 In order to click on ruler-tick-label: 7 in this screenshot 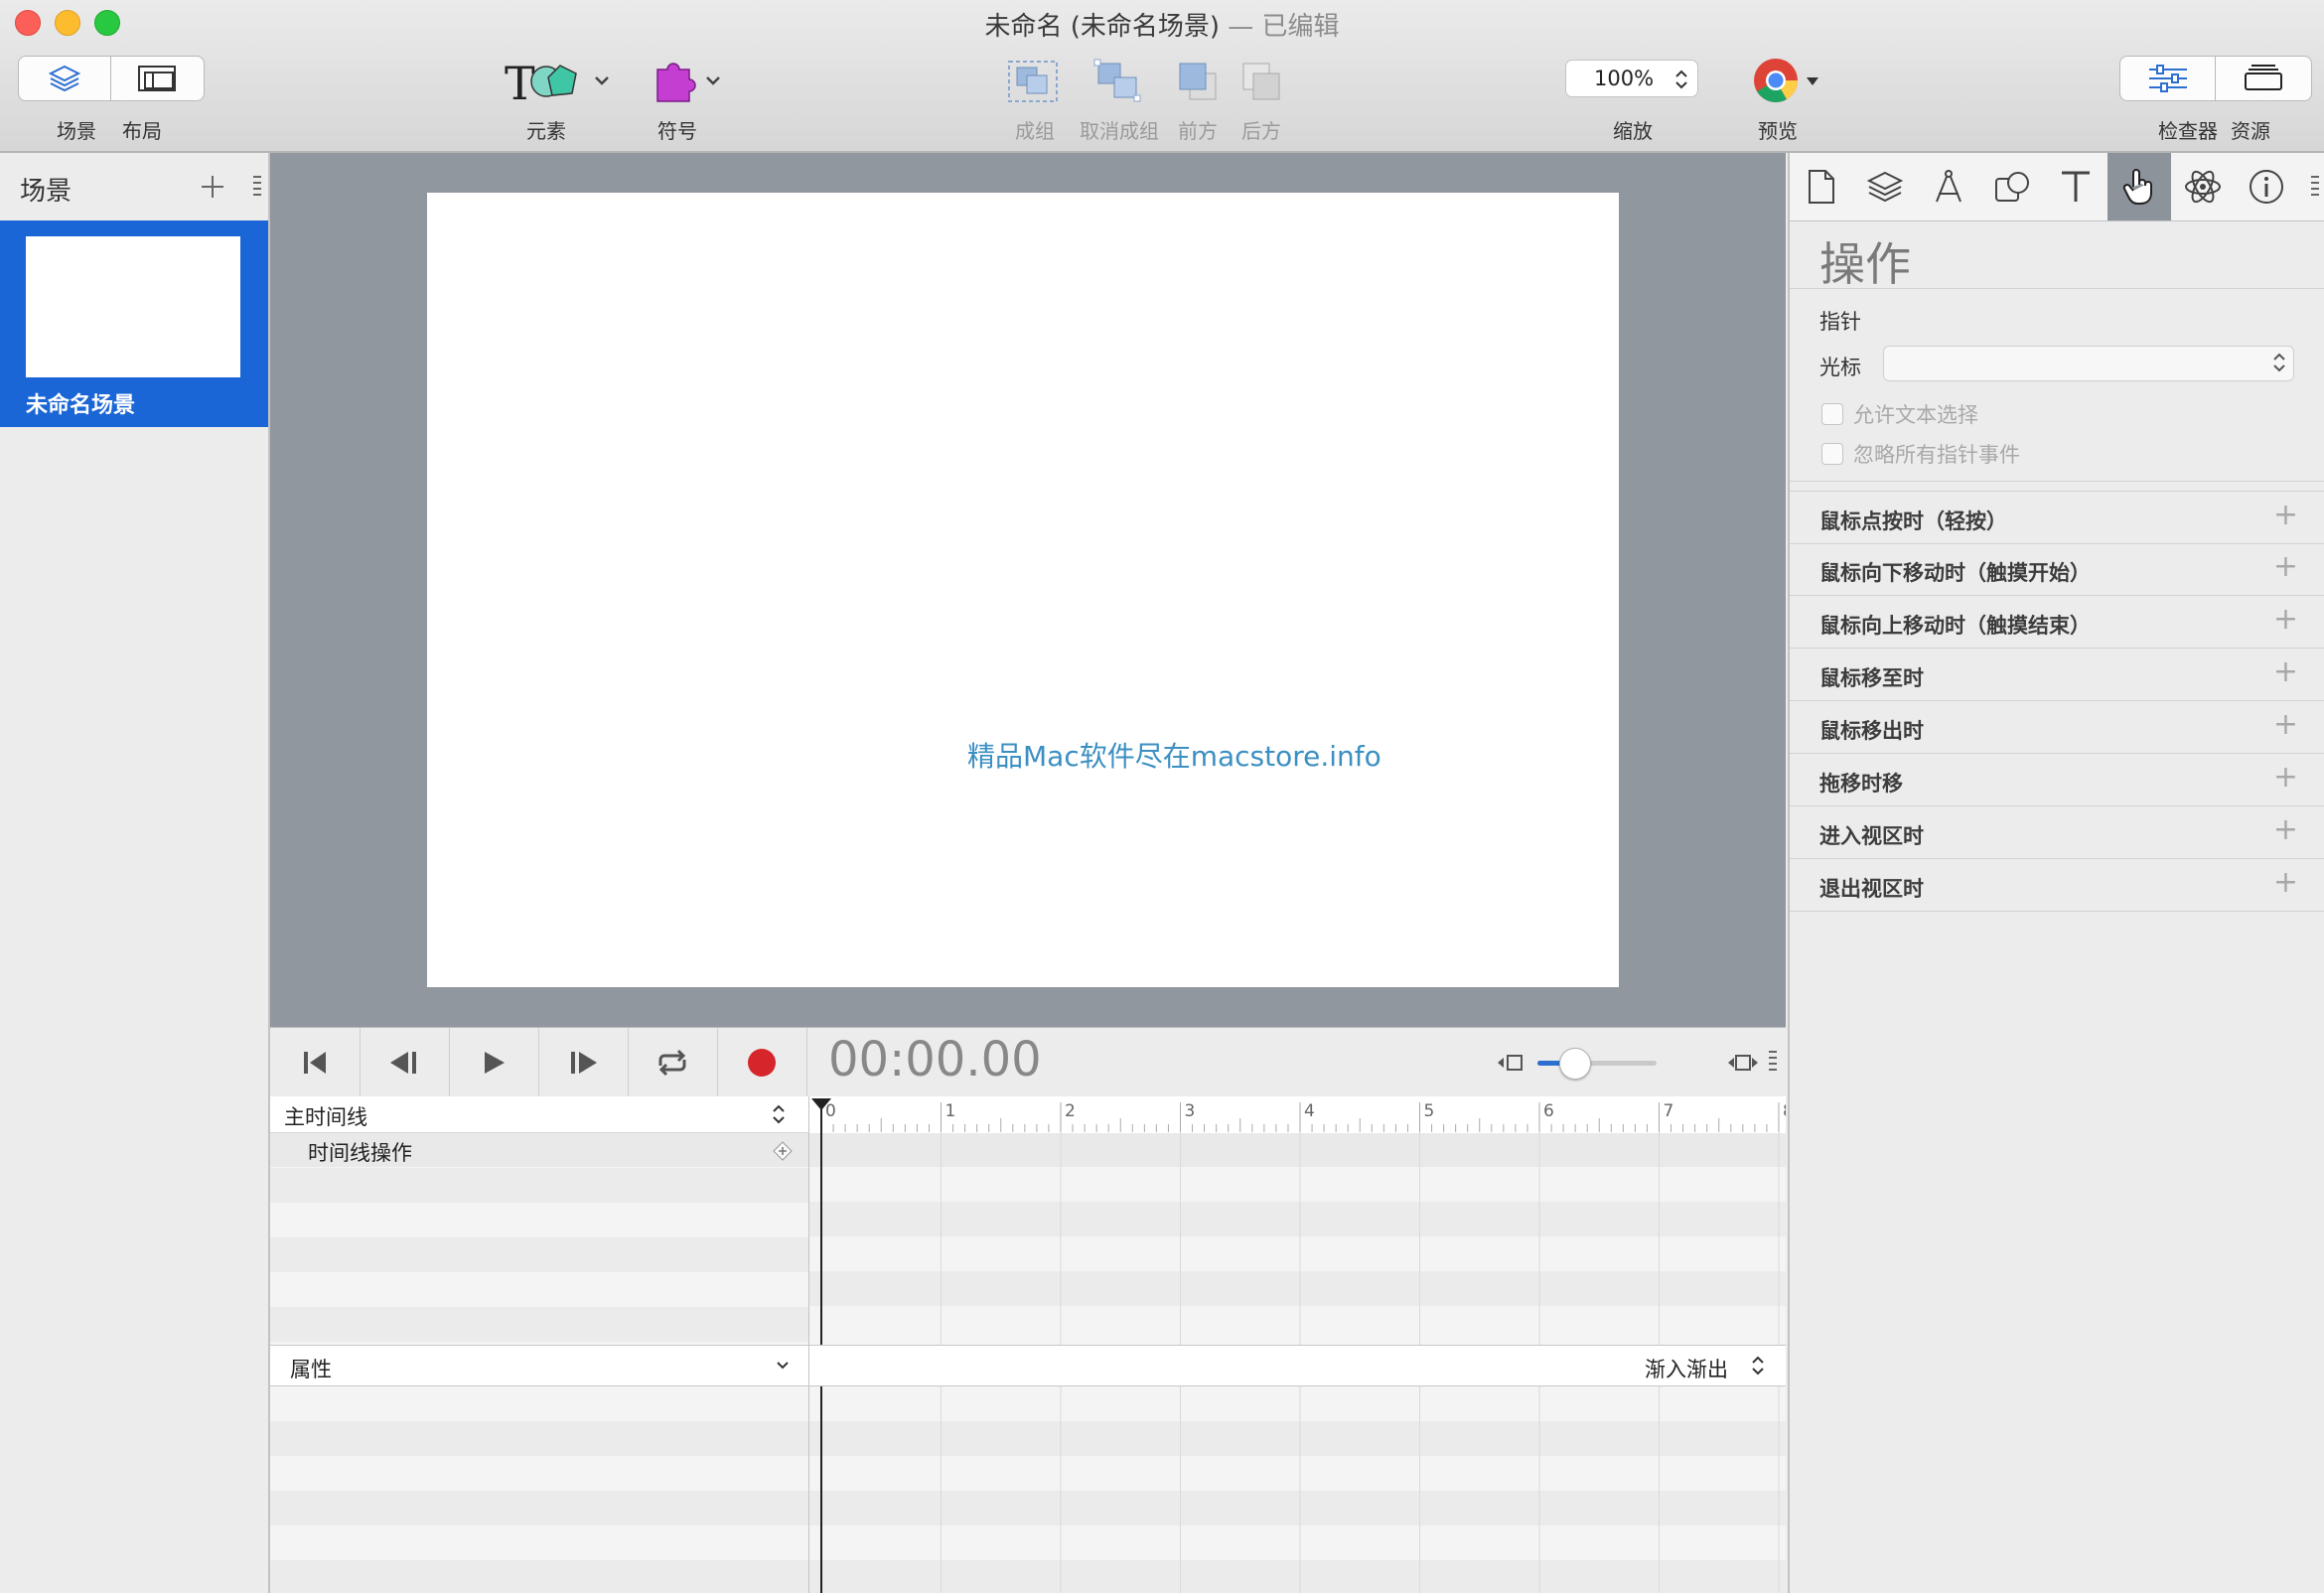, I will do `click(1669, 1111)`.